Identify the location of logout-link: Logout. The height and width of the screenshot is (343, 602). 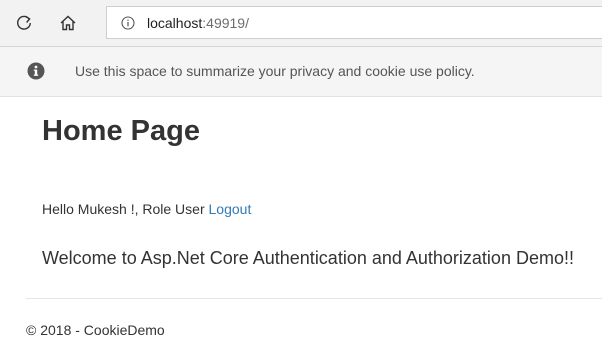
(230, 209).